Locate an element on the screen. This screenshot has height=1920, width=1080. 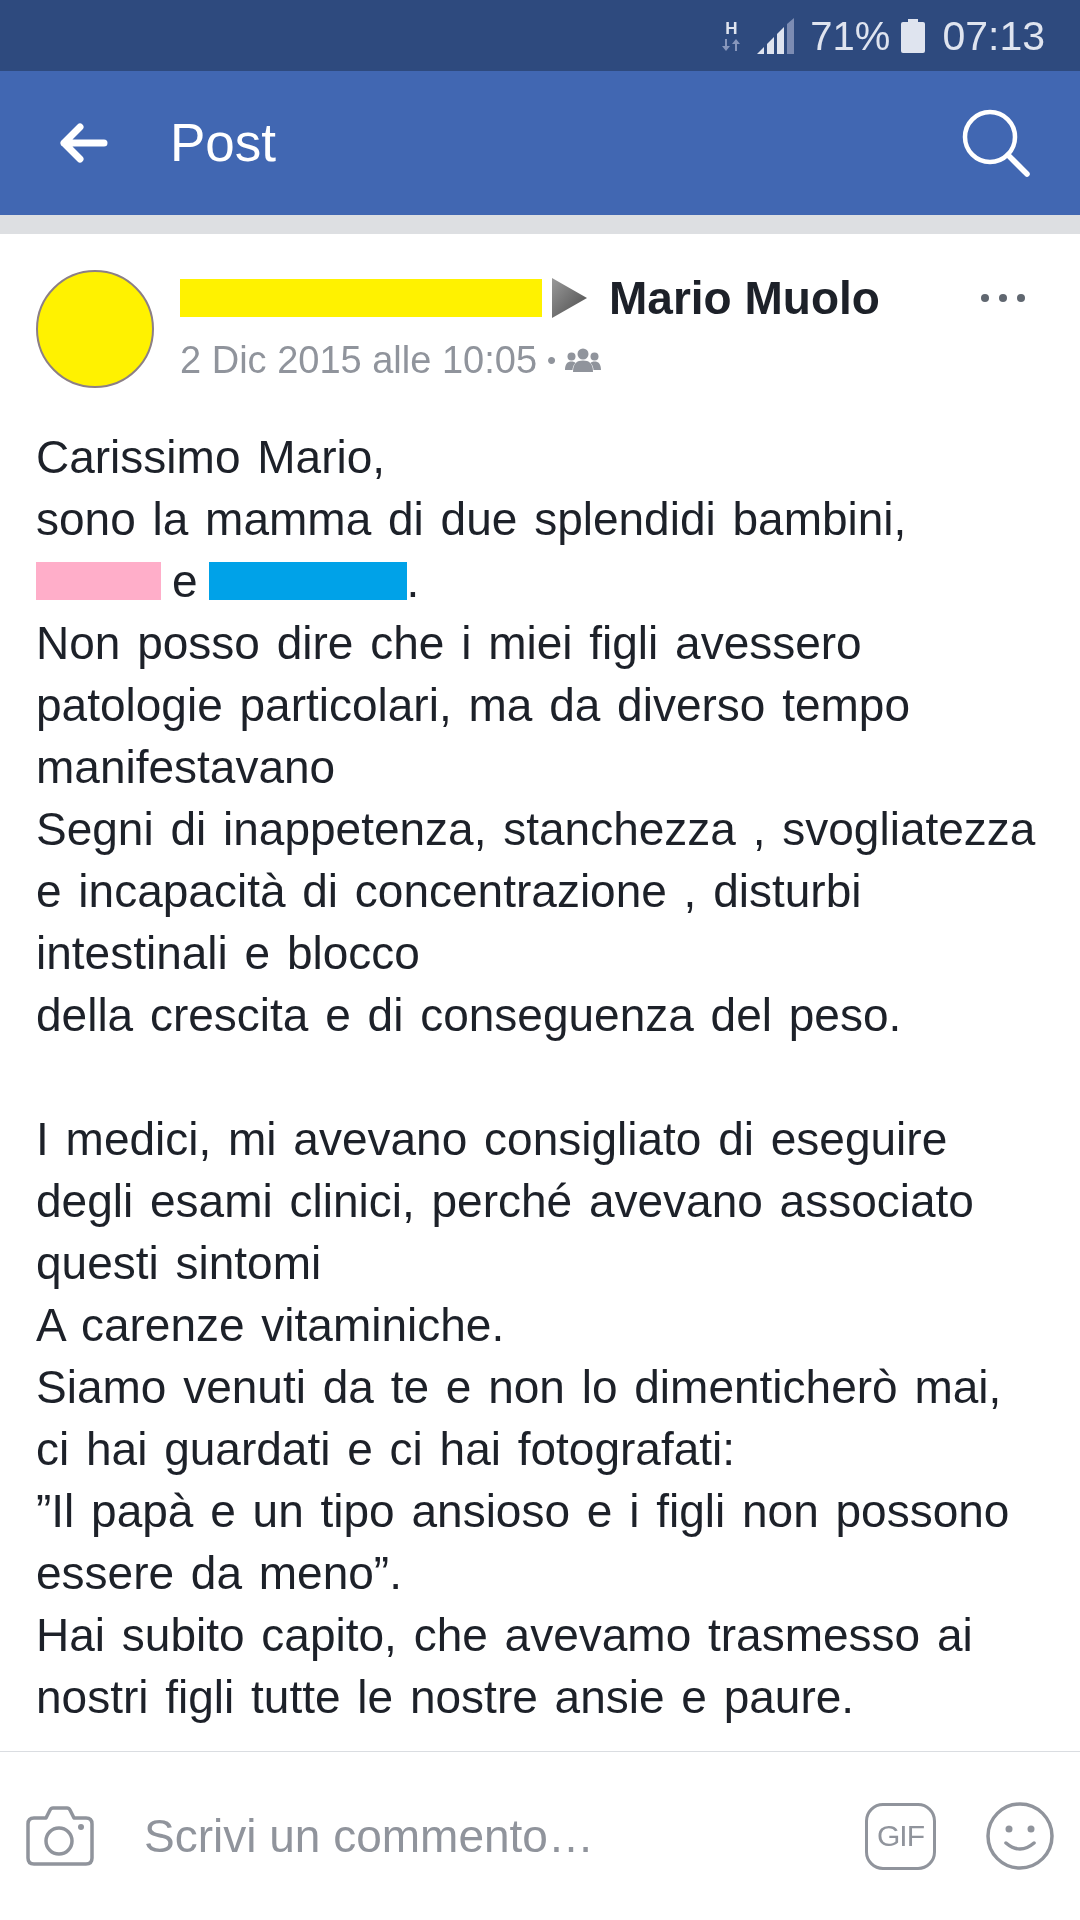
data-arrows-icon is located at coordinates (731, 45).